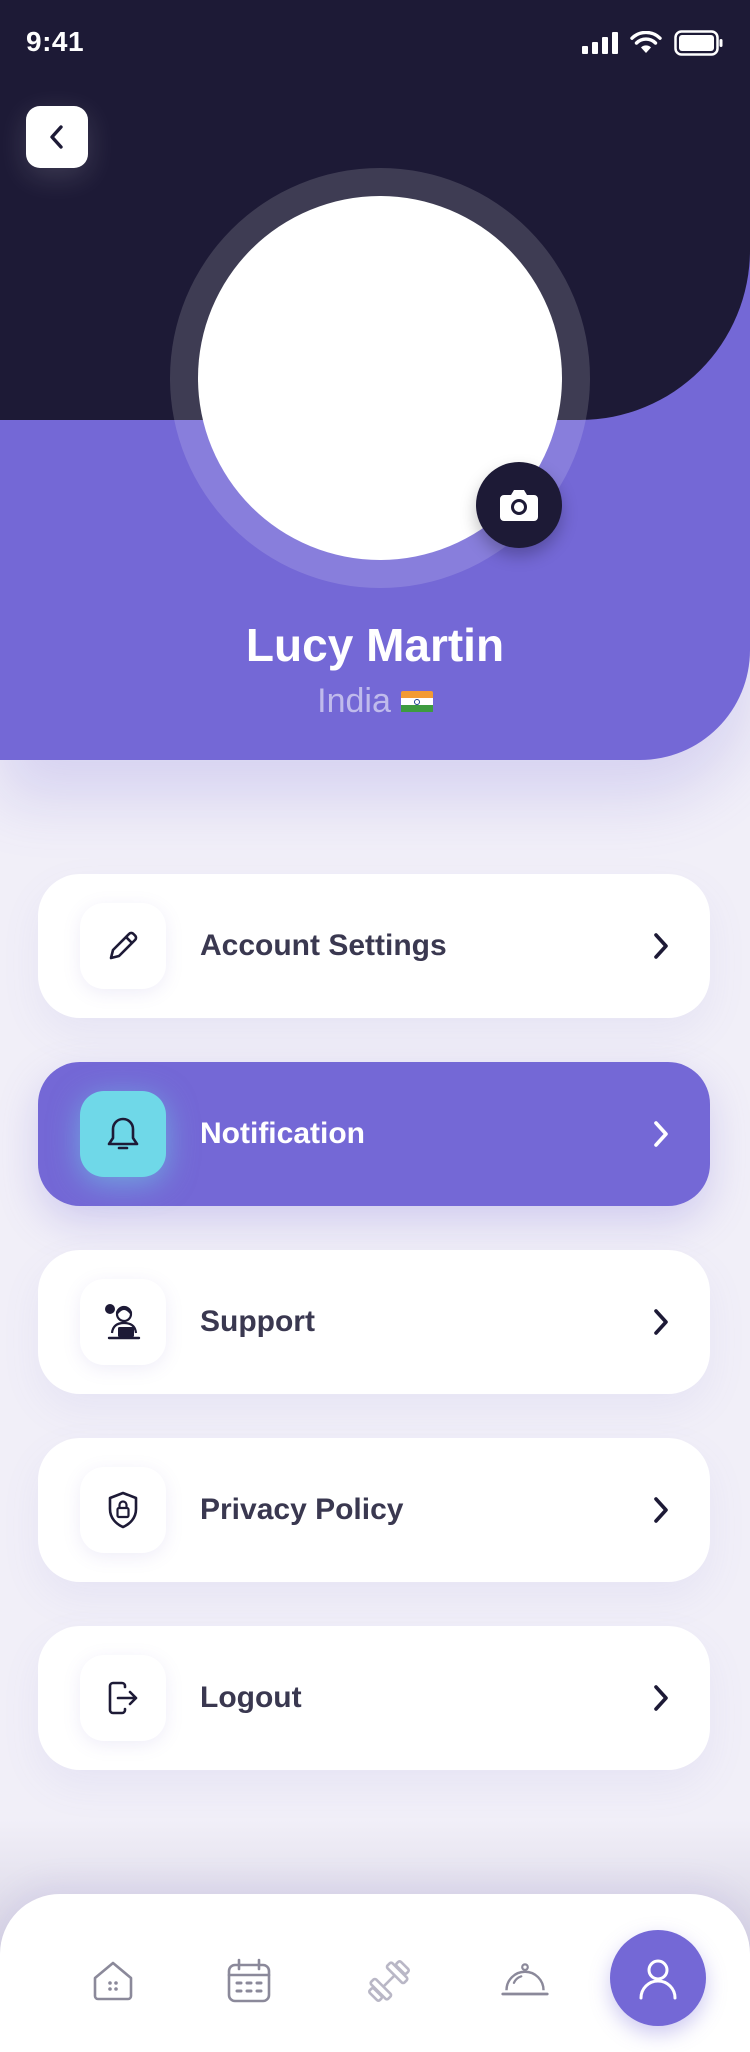  What do you see at coordinates (698, 43) in the screenshot?
I see `battery-icon` at bounding box center [698, 43].